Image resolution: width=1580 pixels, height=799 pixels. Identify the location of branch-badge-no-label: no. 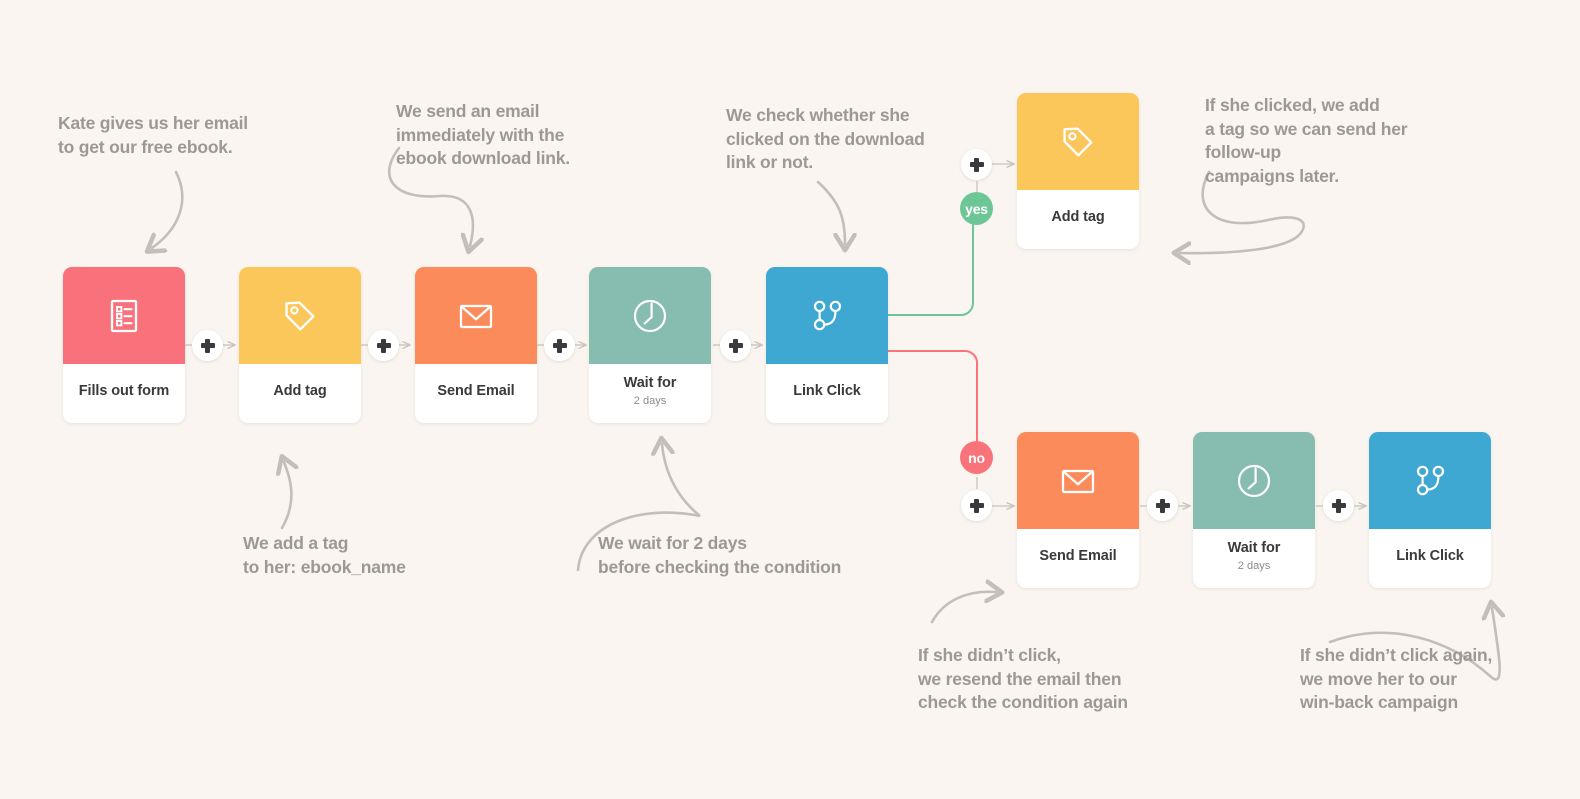
(976, 457).